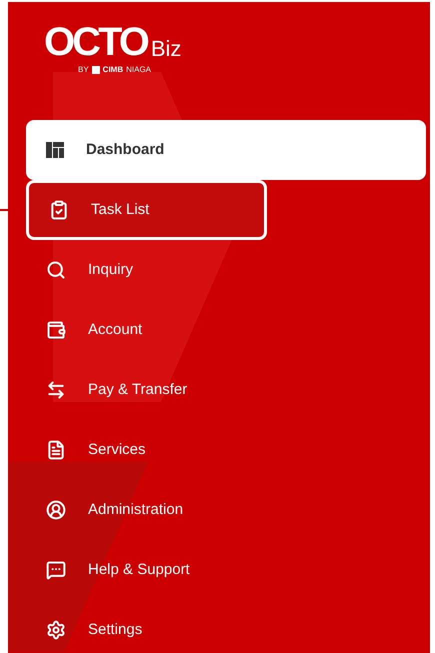 The height and width of the screenshot is (653, 435). I want to click on byline-text: BY, so click(83, 70).